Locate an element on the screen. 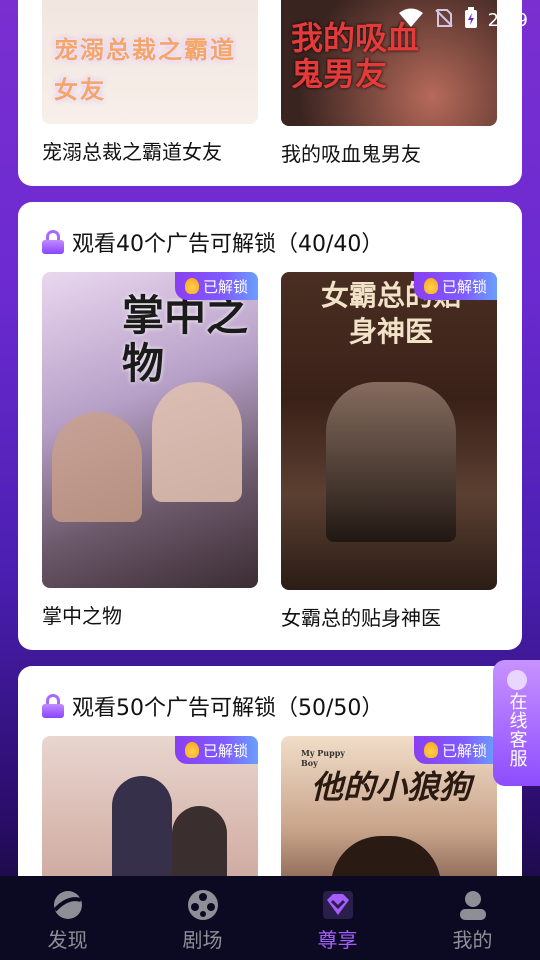 This screenshot has width=540, height=960. series-title: 我的吸血鬼男友 is located at coordinates (351, 152).